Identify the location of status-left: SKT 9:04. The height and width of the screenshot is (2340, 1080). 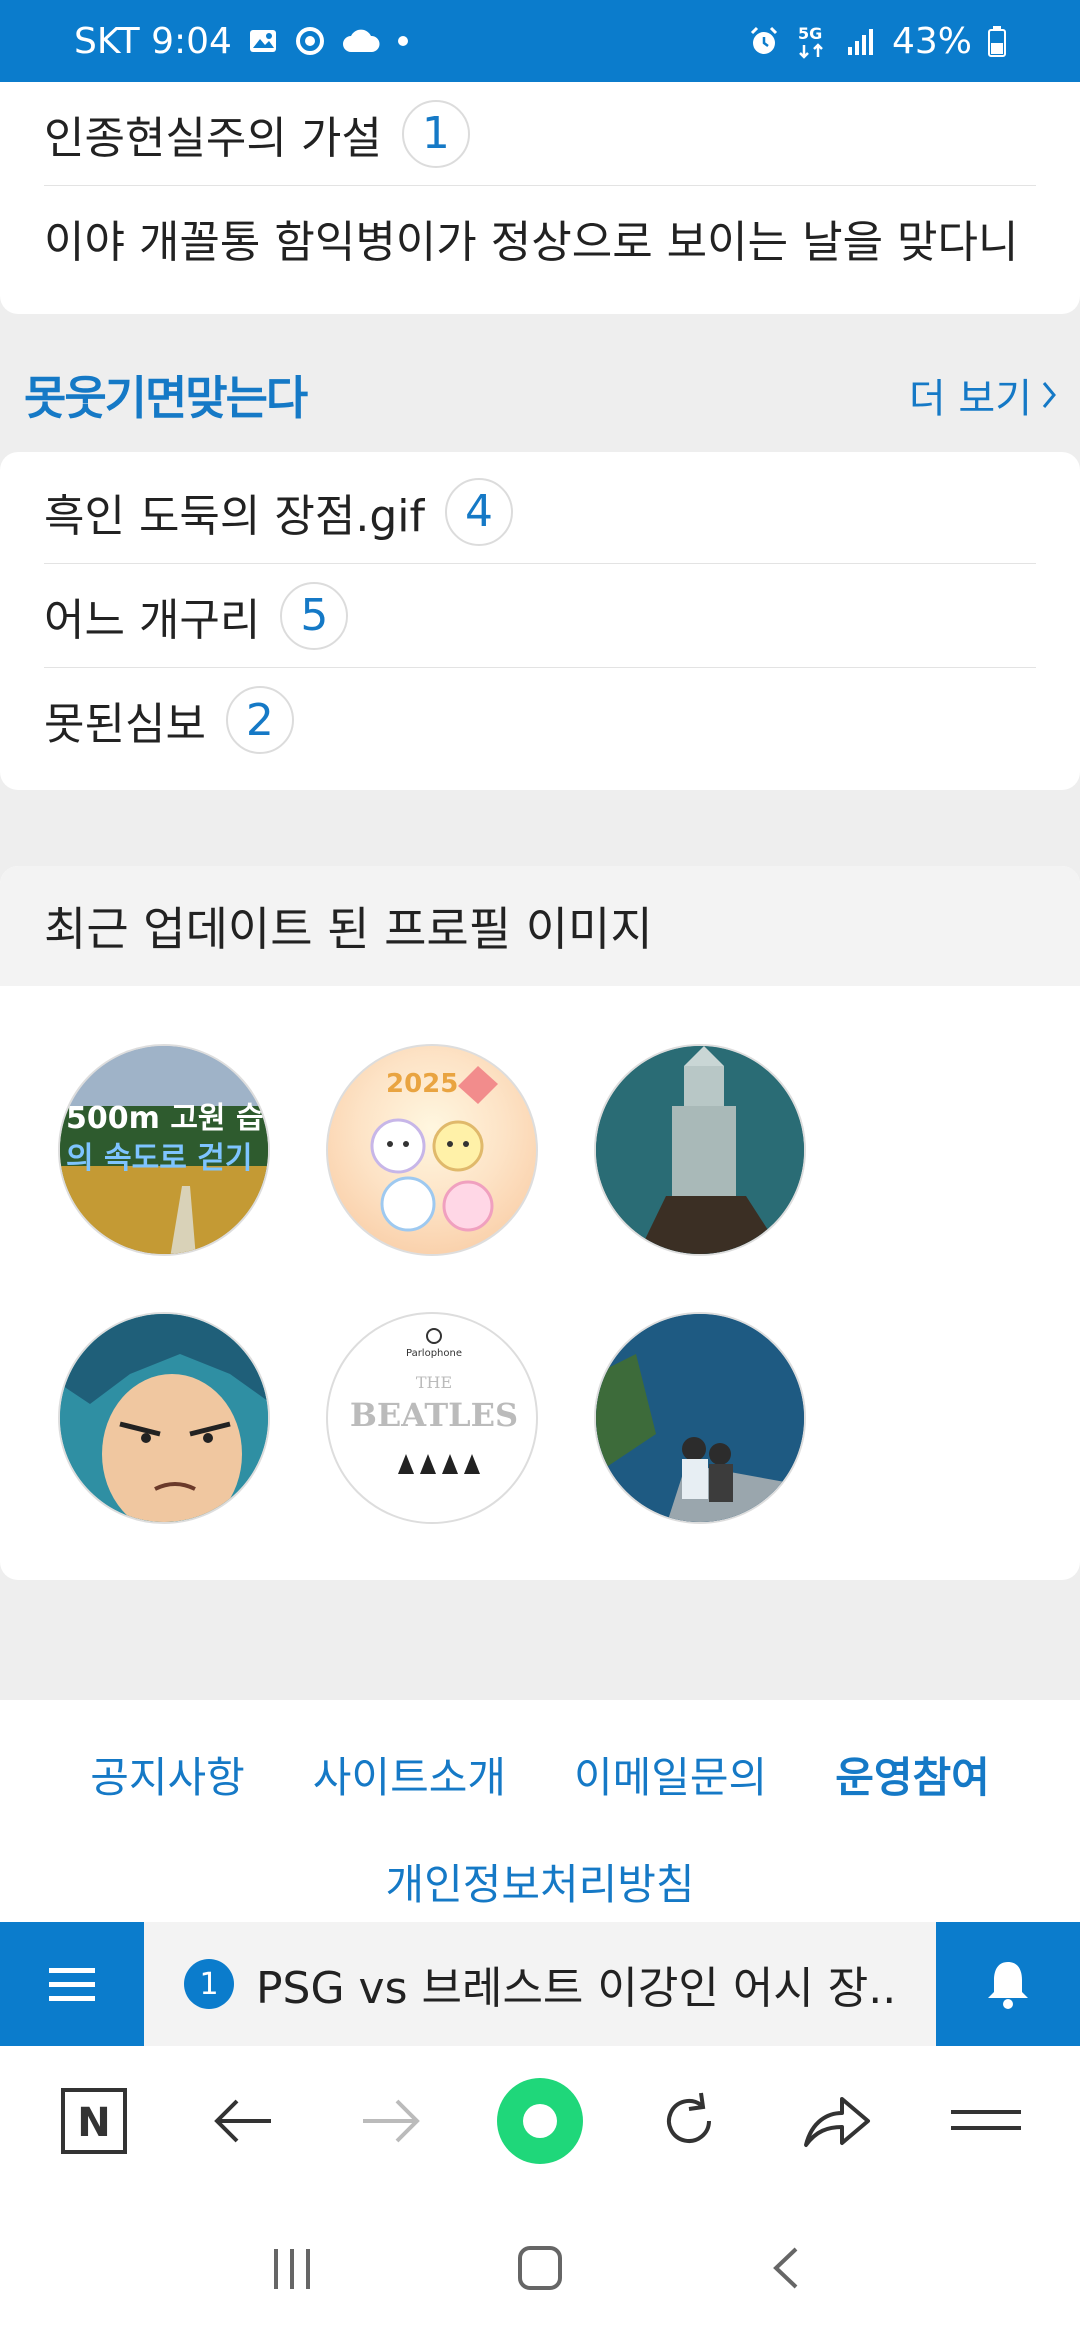
(242, 41).